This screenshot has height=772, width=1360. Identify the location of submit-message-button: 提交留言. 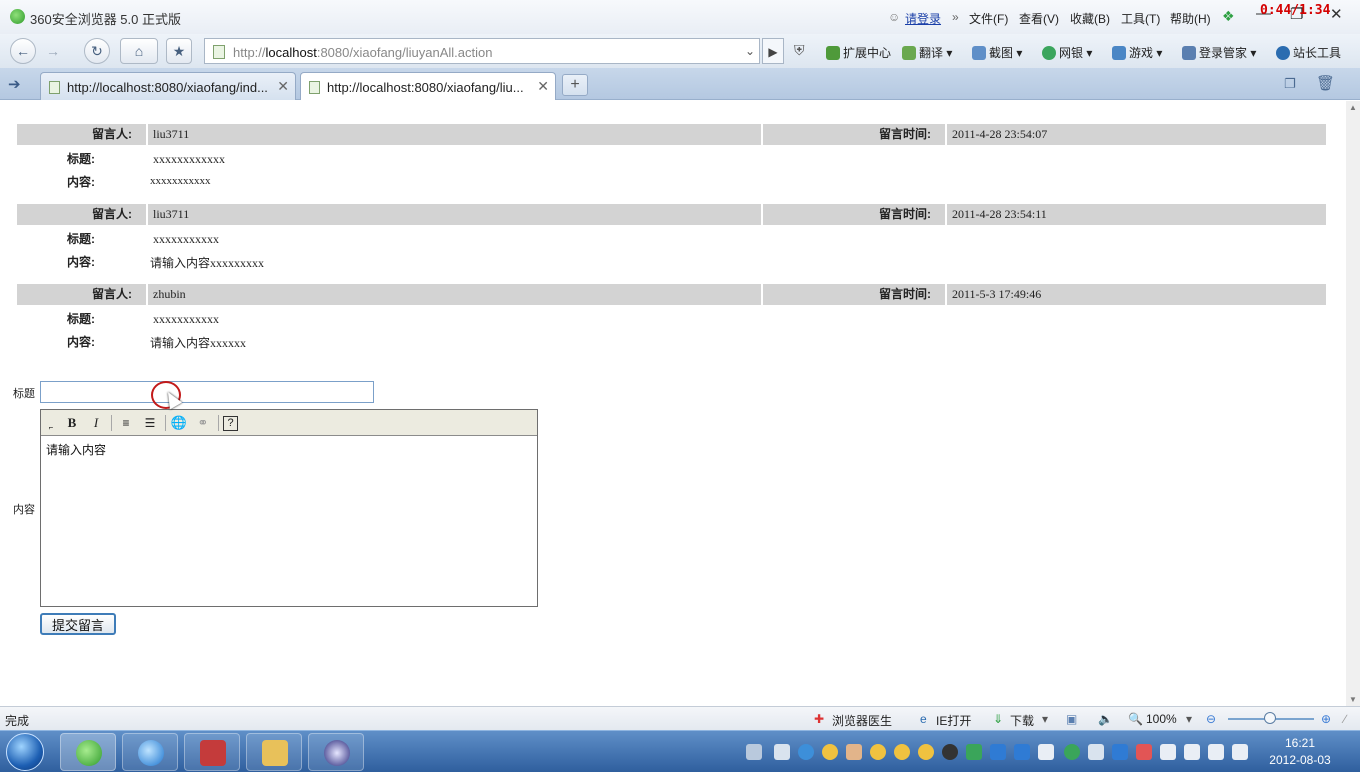
(78, 624).